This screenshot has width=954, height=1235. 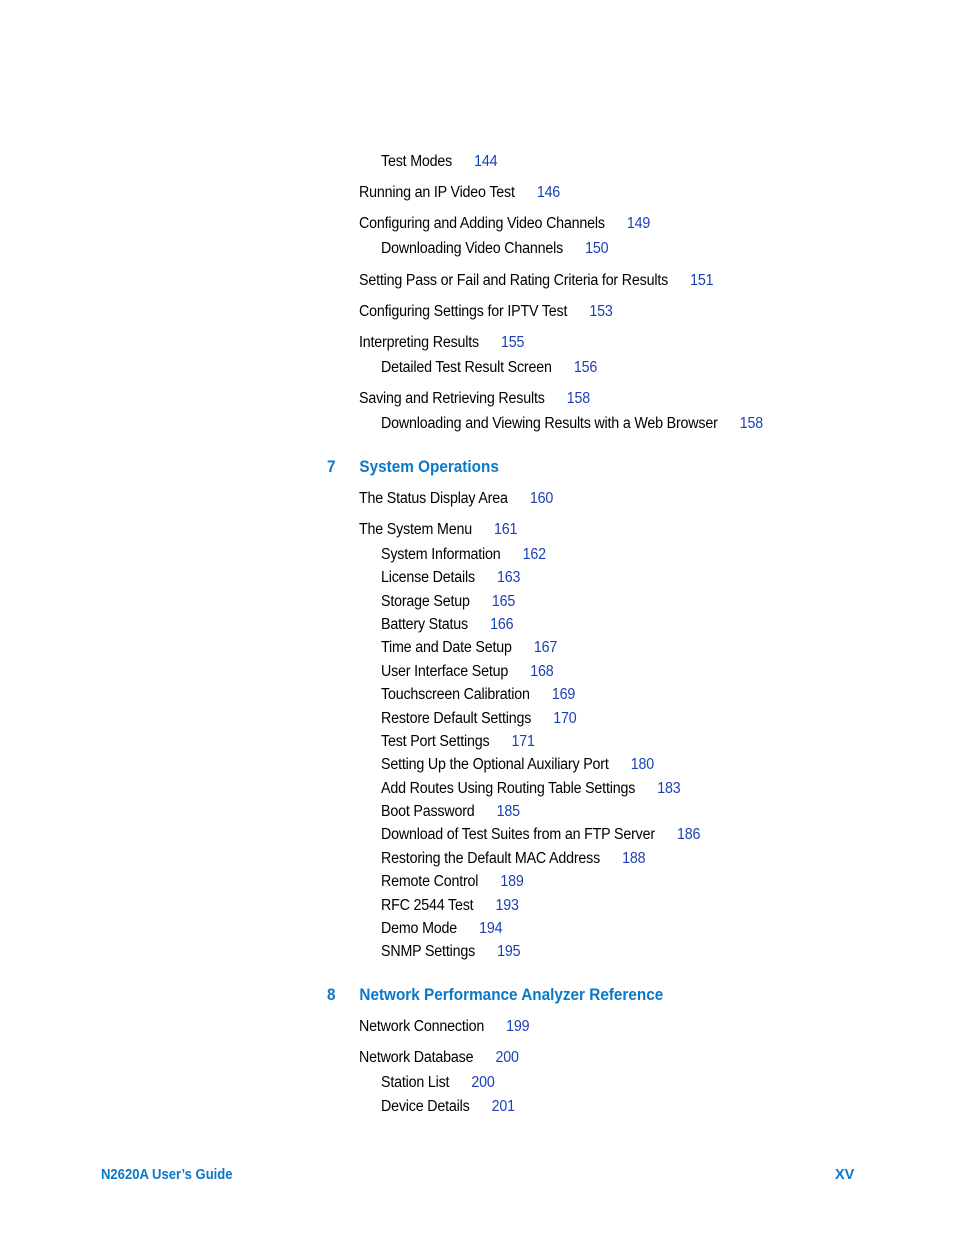 I want to click on toc-entry-title: Time and Date Setup, so click(x=446, y=647).